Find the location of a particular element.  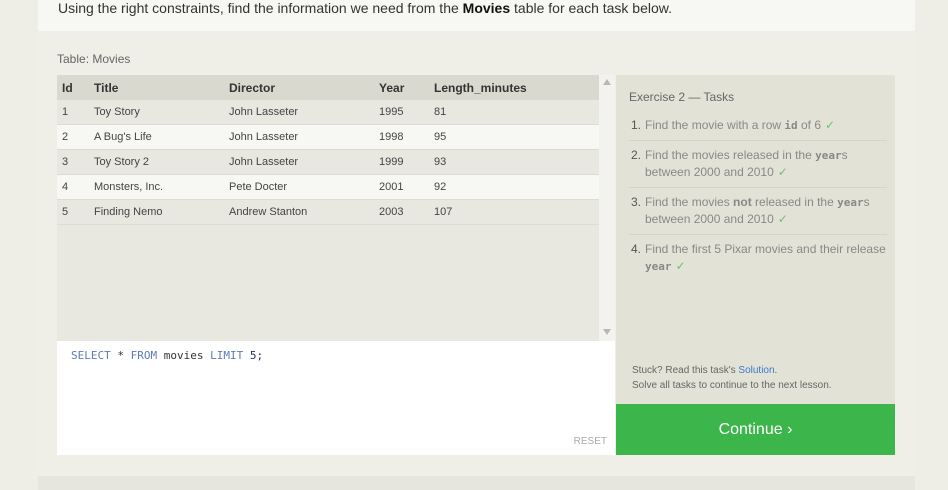

tasks-title: Exercise 2 — Tasks is located at coordinates (682, 97).